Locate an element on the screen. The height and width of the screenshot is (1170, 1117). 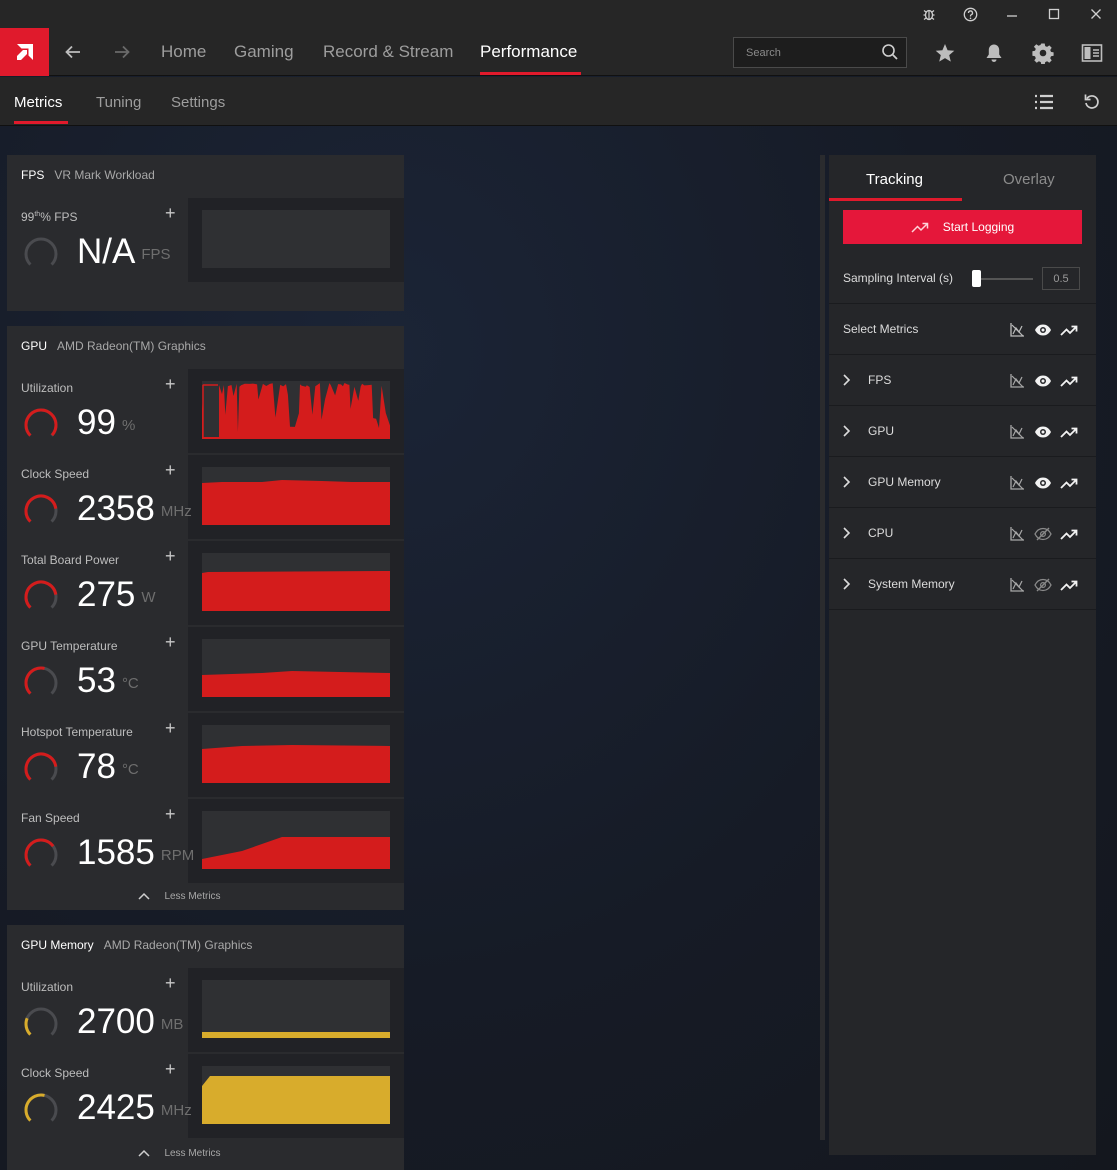
select-metrics-actions is located at coordinates (1044, 330).